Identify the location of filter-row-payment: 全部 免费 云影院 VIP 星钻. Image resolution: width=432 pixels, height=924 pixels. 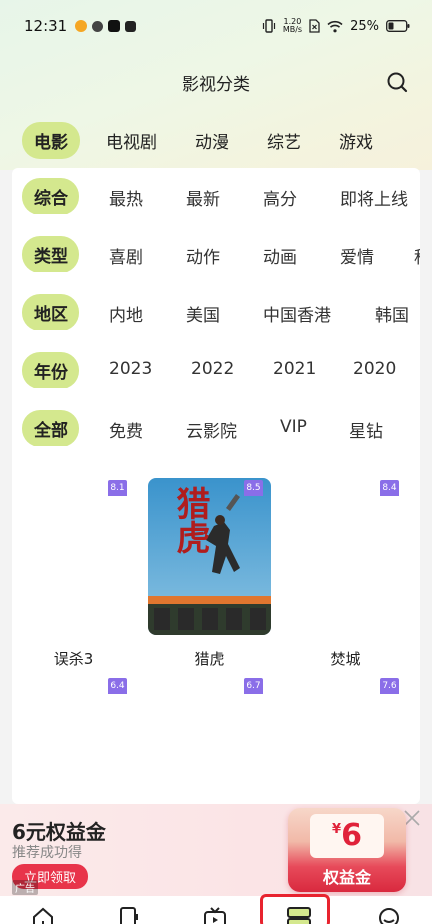
(221, 428).